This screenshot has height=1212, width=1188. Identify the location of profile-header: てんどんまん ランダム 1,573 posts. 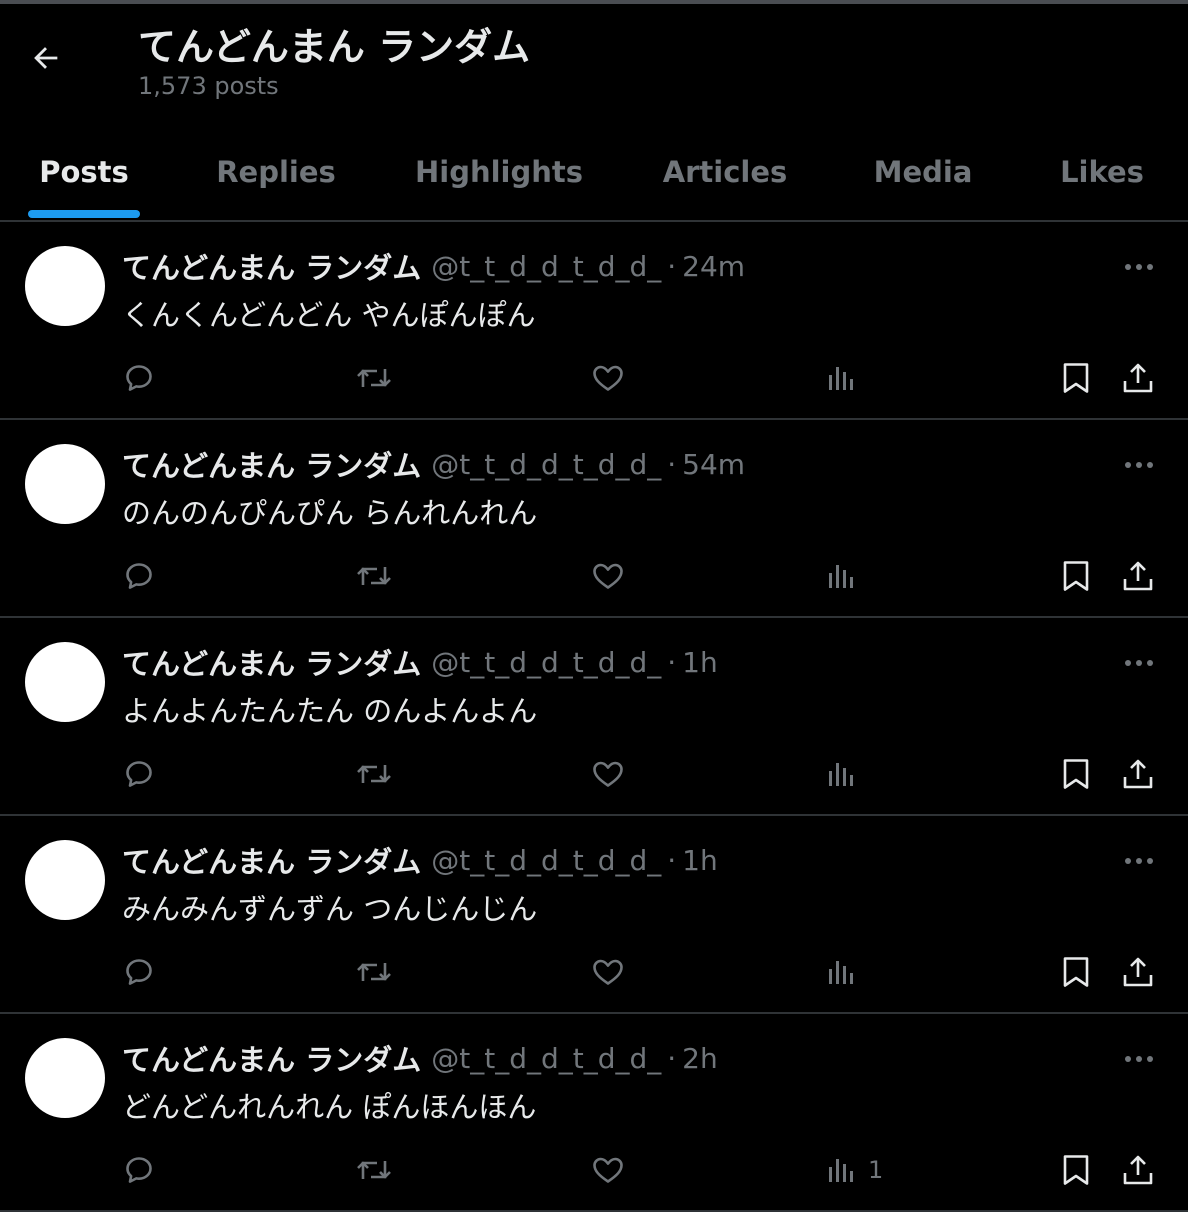
(594, 56).